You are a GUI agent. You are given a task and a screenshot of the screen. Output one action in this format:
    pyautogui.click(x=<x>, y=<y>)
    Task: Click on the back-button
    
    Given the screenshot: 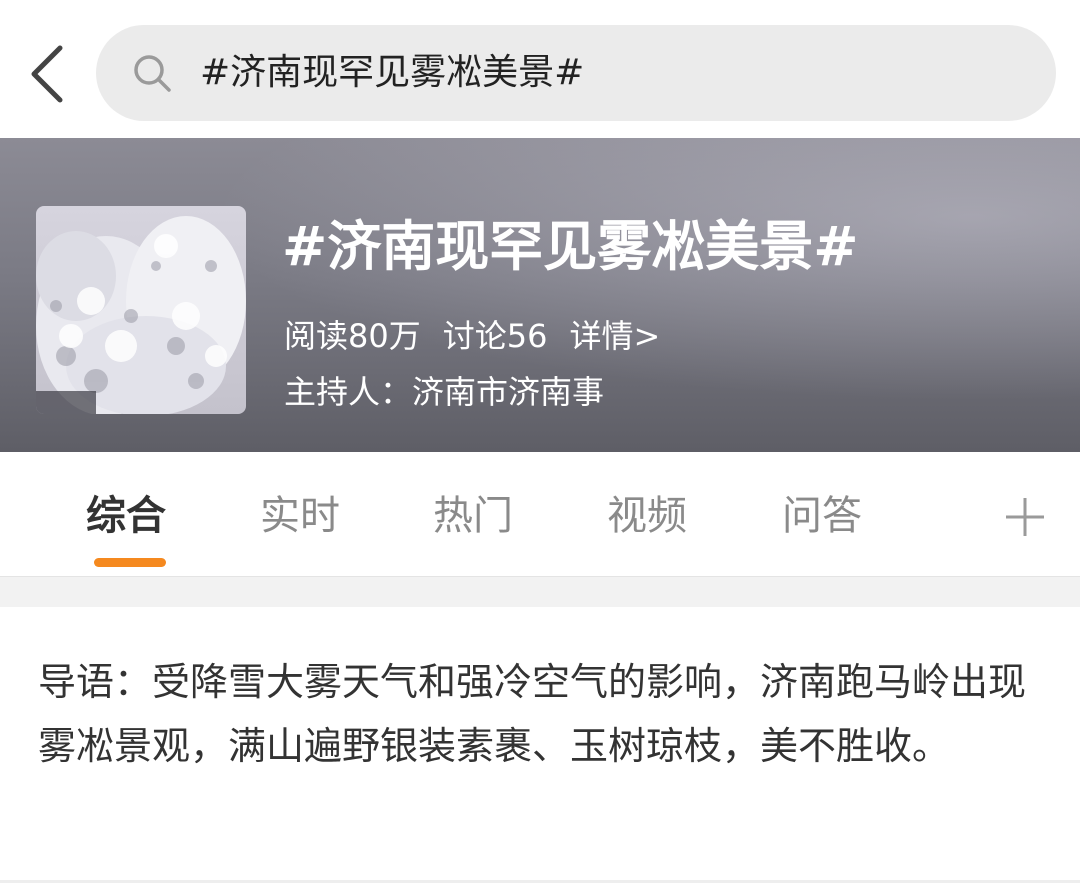 What is the action you would take?
    pyautogui.click(x=50, y=74)
    